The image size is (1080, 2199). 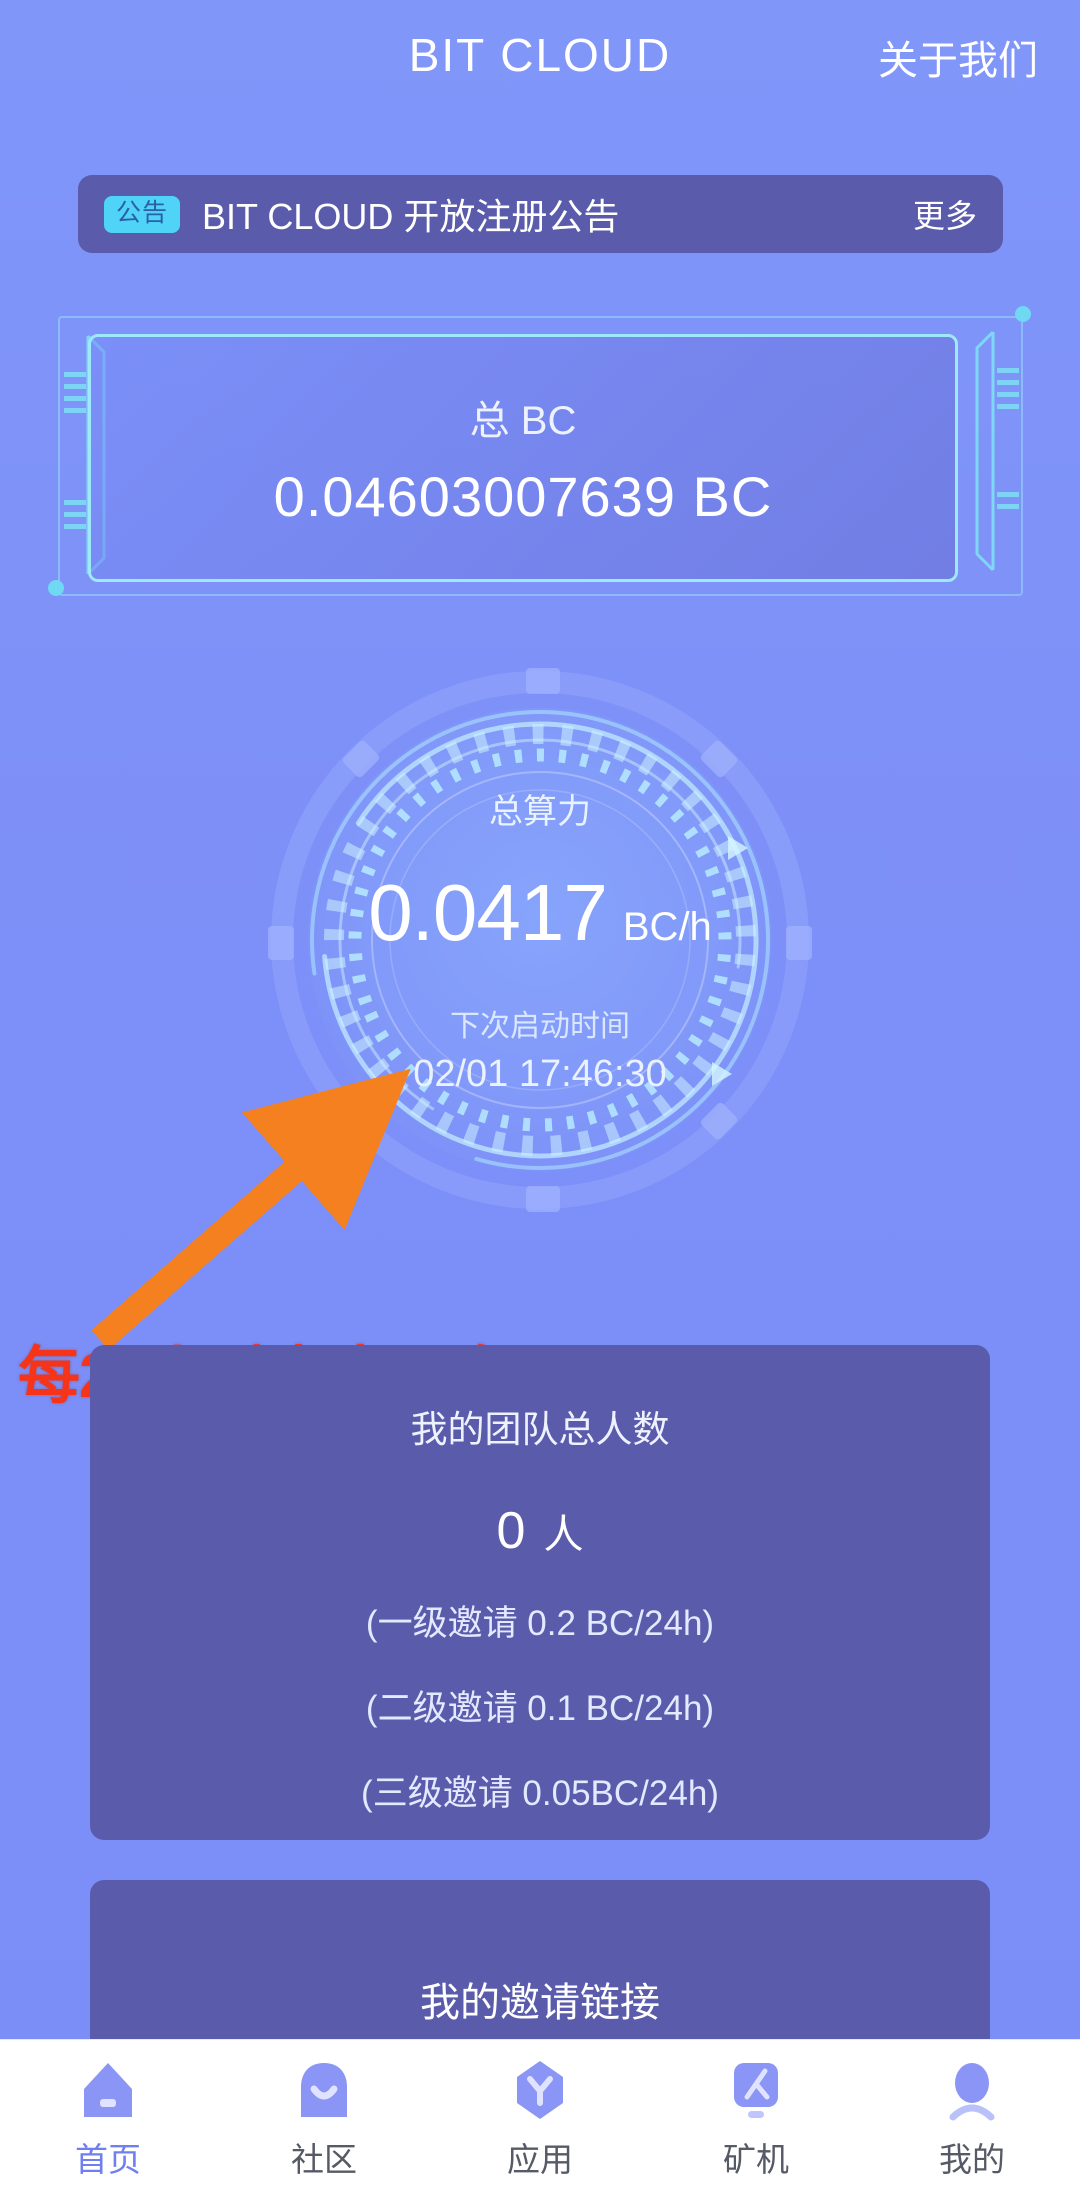 I want to click on hashrate-unit: BC/h, so click(x=667, y=927).